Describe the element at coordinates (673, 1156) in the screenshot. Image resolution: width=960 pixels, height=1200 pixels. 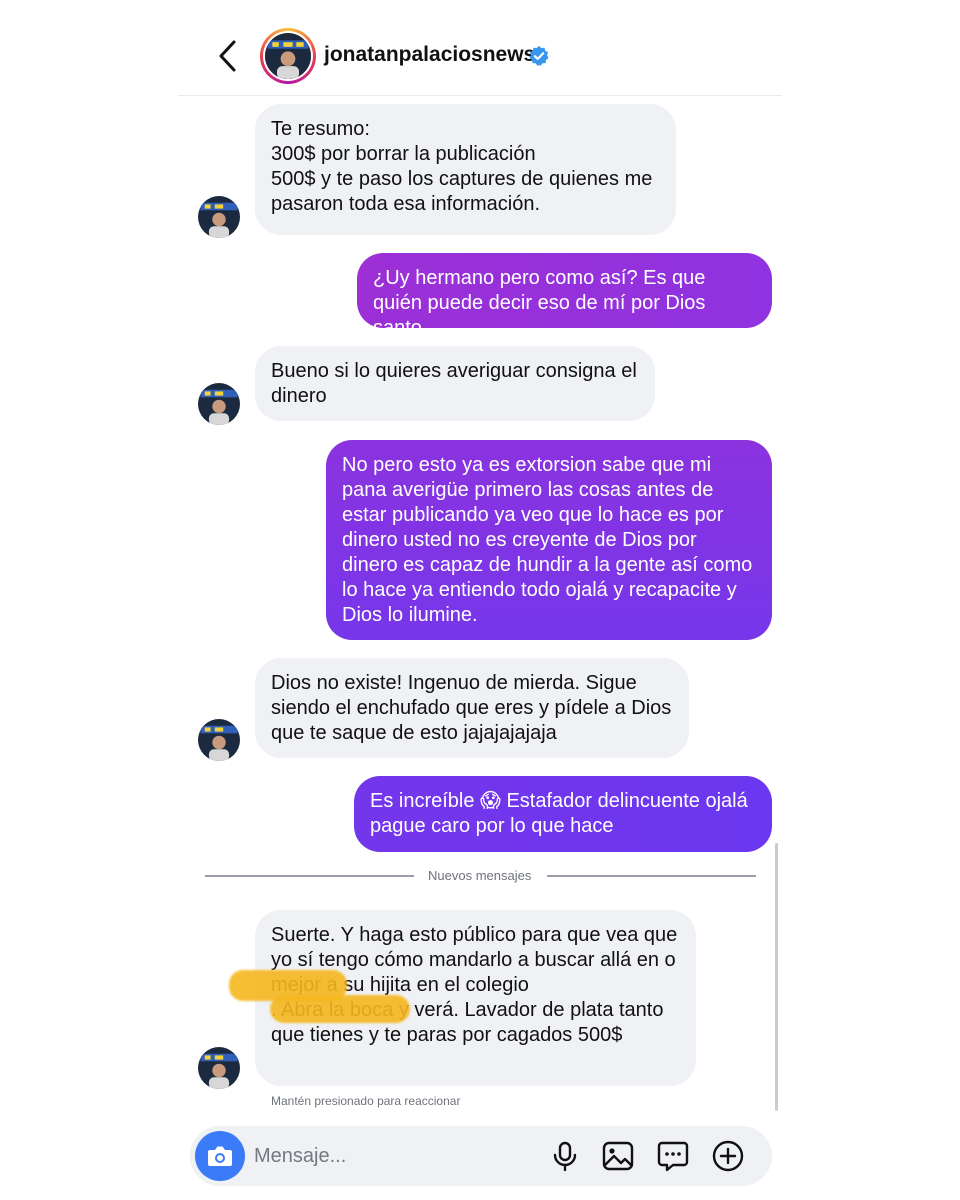
I see `chat-sticker-icon` at that location.